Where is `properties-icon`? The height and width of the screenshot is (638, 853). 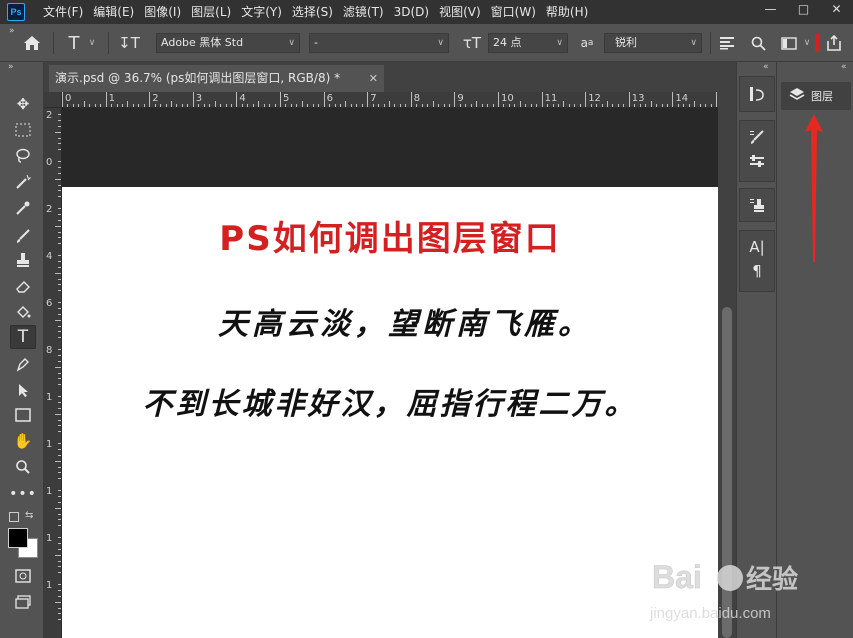 properties-icon is located at coordinates (757, 161).